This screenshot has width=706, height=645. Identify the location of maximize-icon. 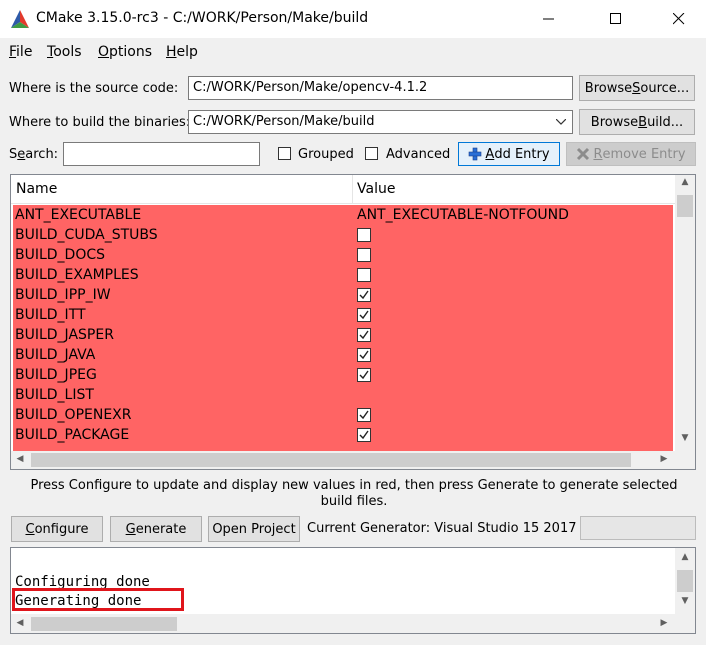
(615, 18).